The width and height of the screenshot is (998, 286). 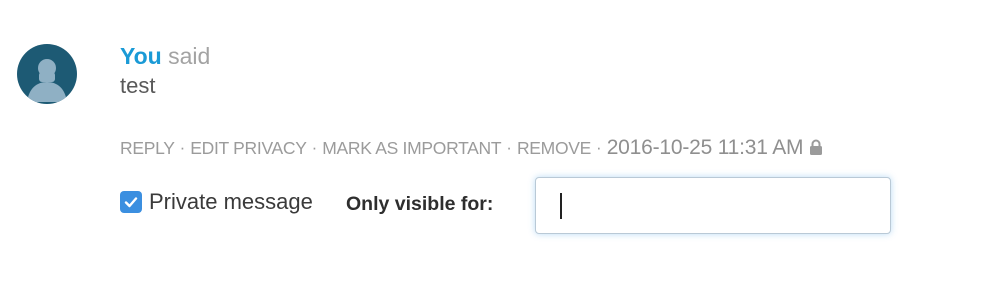 I want to click on checkmark-icon, so click(x=131, y=202).